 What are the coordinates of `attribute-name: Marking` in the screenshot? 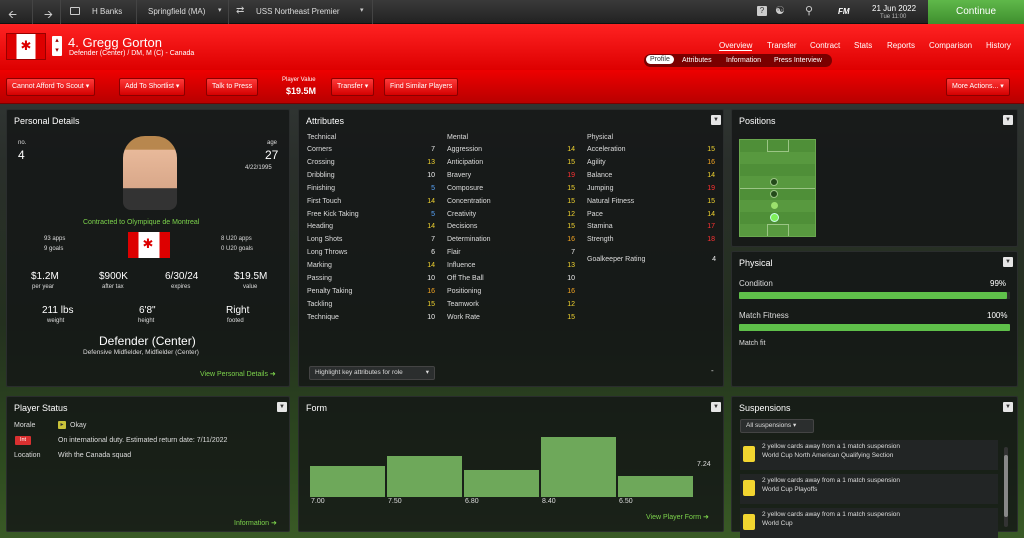 It's located at (319, 265).